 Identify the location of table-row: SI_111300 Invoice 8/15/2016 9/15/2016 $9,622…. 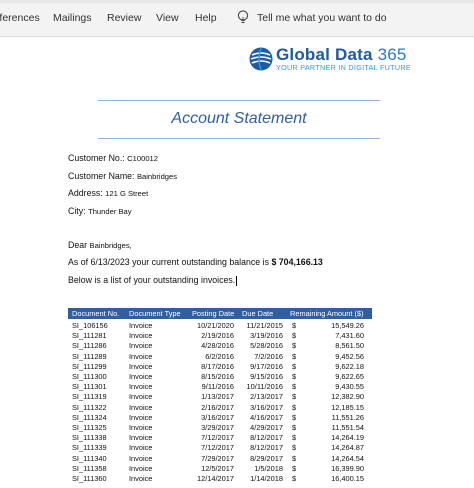
(220, 376).